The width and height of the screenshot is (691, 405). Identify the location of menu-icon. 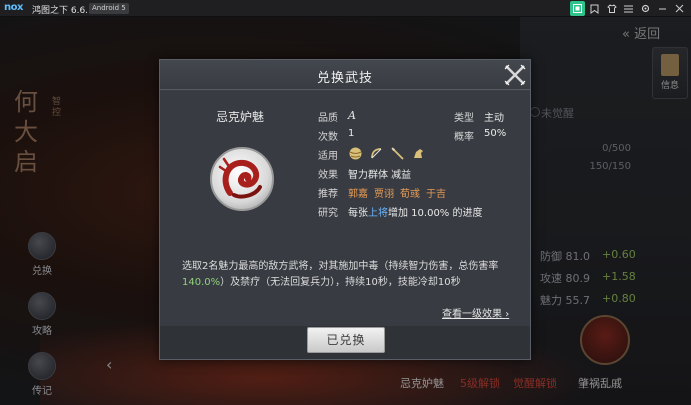
(628, 8).